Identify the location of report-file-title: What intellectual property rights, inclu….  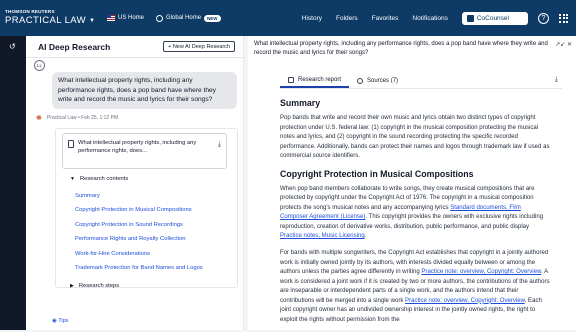
(137, 147).